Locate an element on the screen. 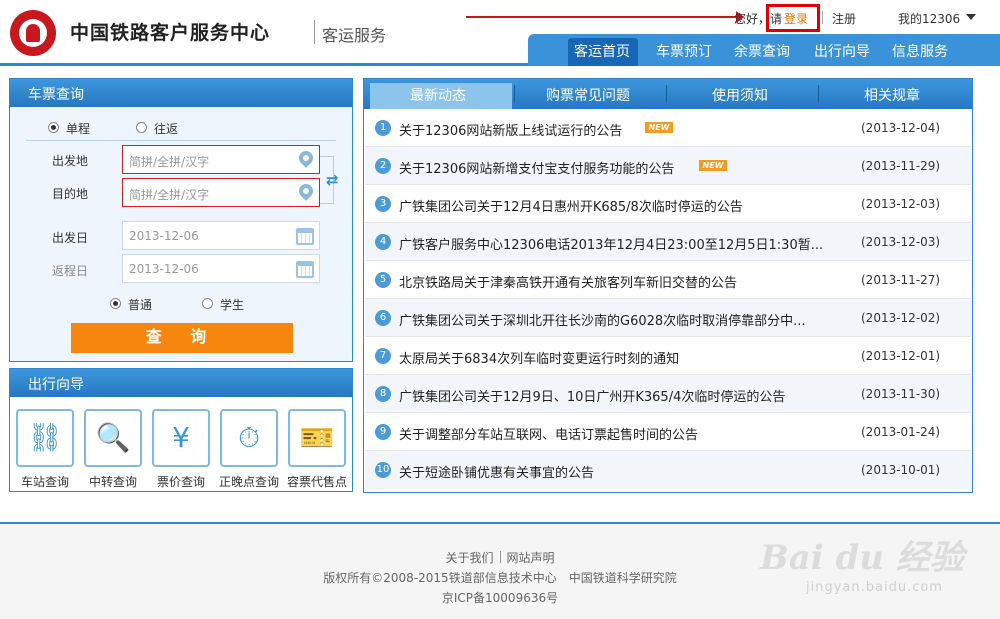 This screenshot has width=1000, height=619. tab-usage-notes: 使用须知 is located at coordinates (740, 95).